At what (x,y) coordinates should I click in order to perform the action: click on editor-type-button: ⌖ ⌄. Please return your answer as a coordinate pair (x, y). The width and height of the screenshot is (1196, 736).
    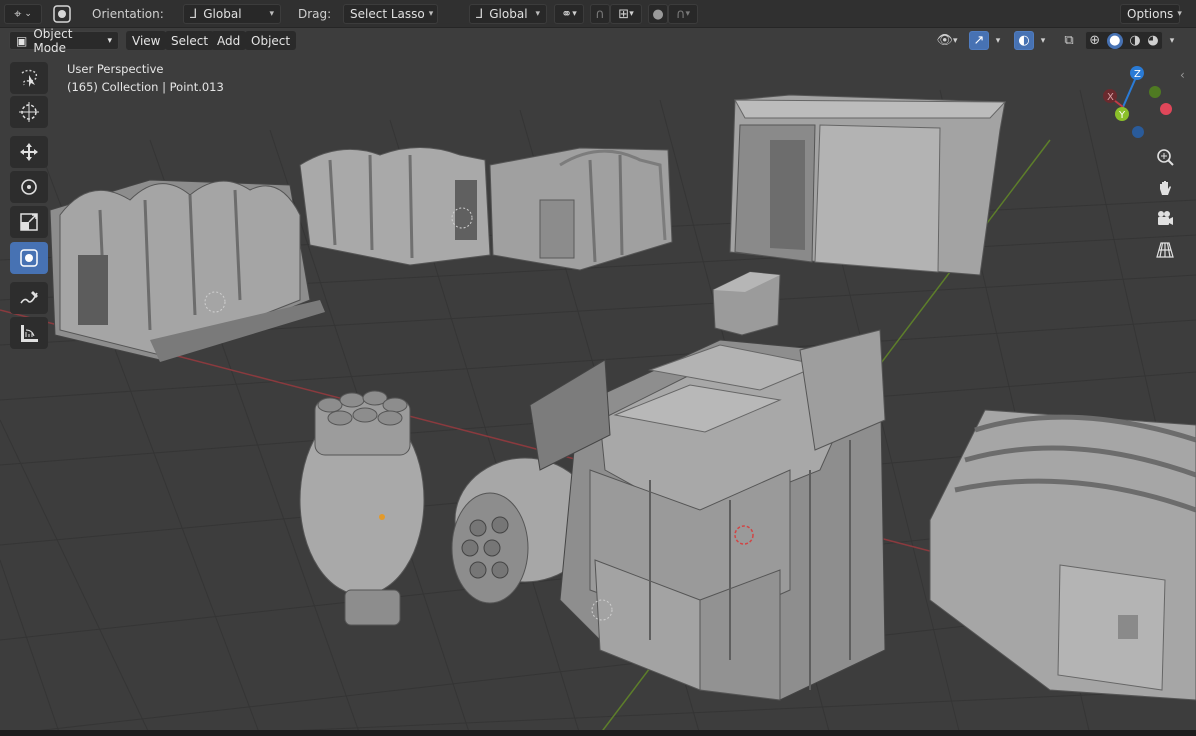
    Looking at the image, I should click on (23, 14).